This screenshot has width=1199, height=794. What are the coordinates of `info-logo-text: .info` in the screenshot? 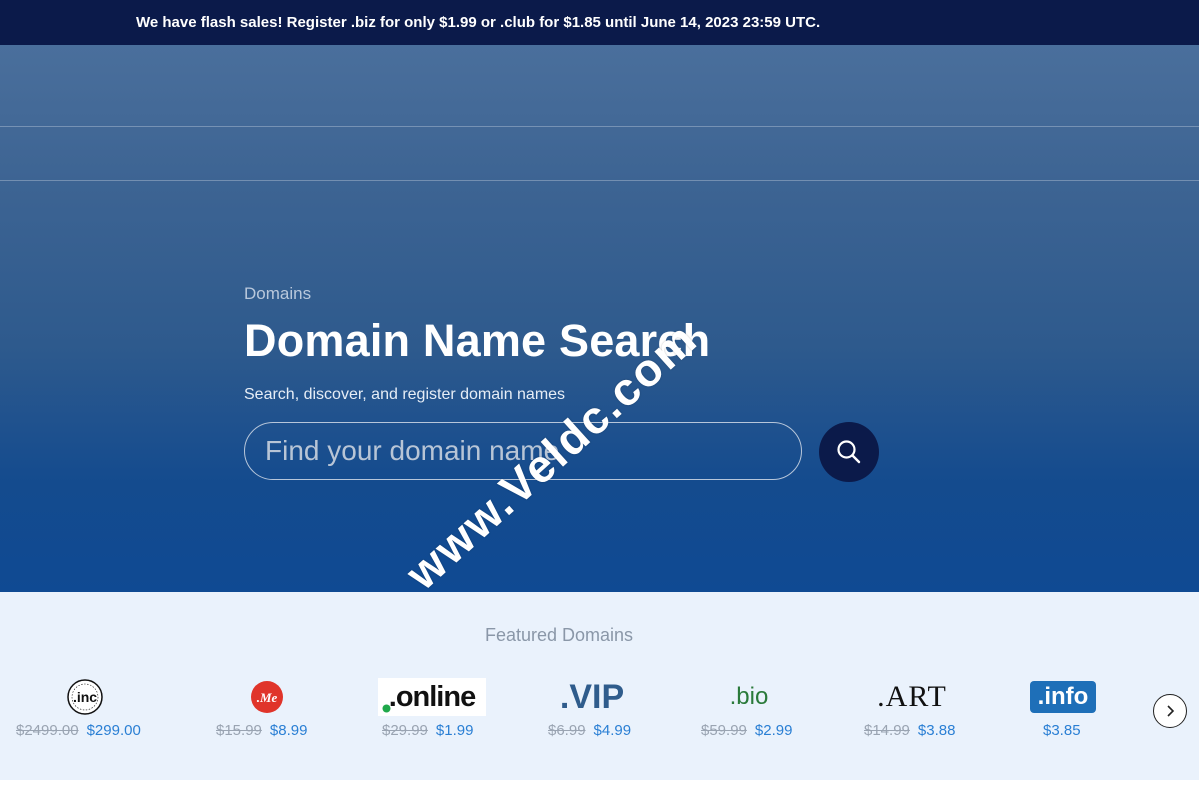 It's located at (1063, 696).